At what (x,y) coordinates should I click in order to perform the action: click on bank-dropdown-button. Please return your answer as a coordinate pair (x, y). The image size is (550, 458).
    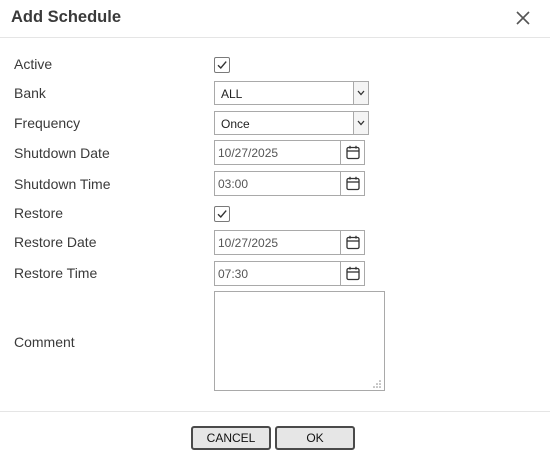
    Looking at the image, I should click on (360, 93).